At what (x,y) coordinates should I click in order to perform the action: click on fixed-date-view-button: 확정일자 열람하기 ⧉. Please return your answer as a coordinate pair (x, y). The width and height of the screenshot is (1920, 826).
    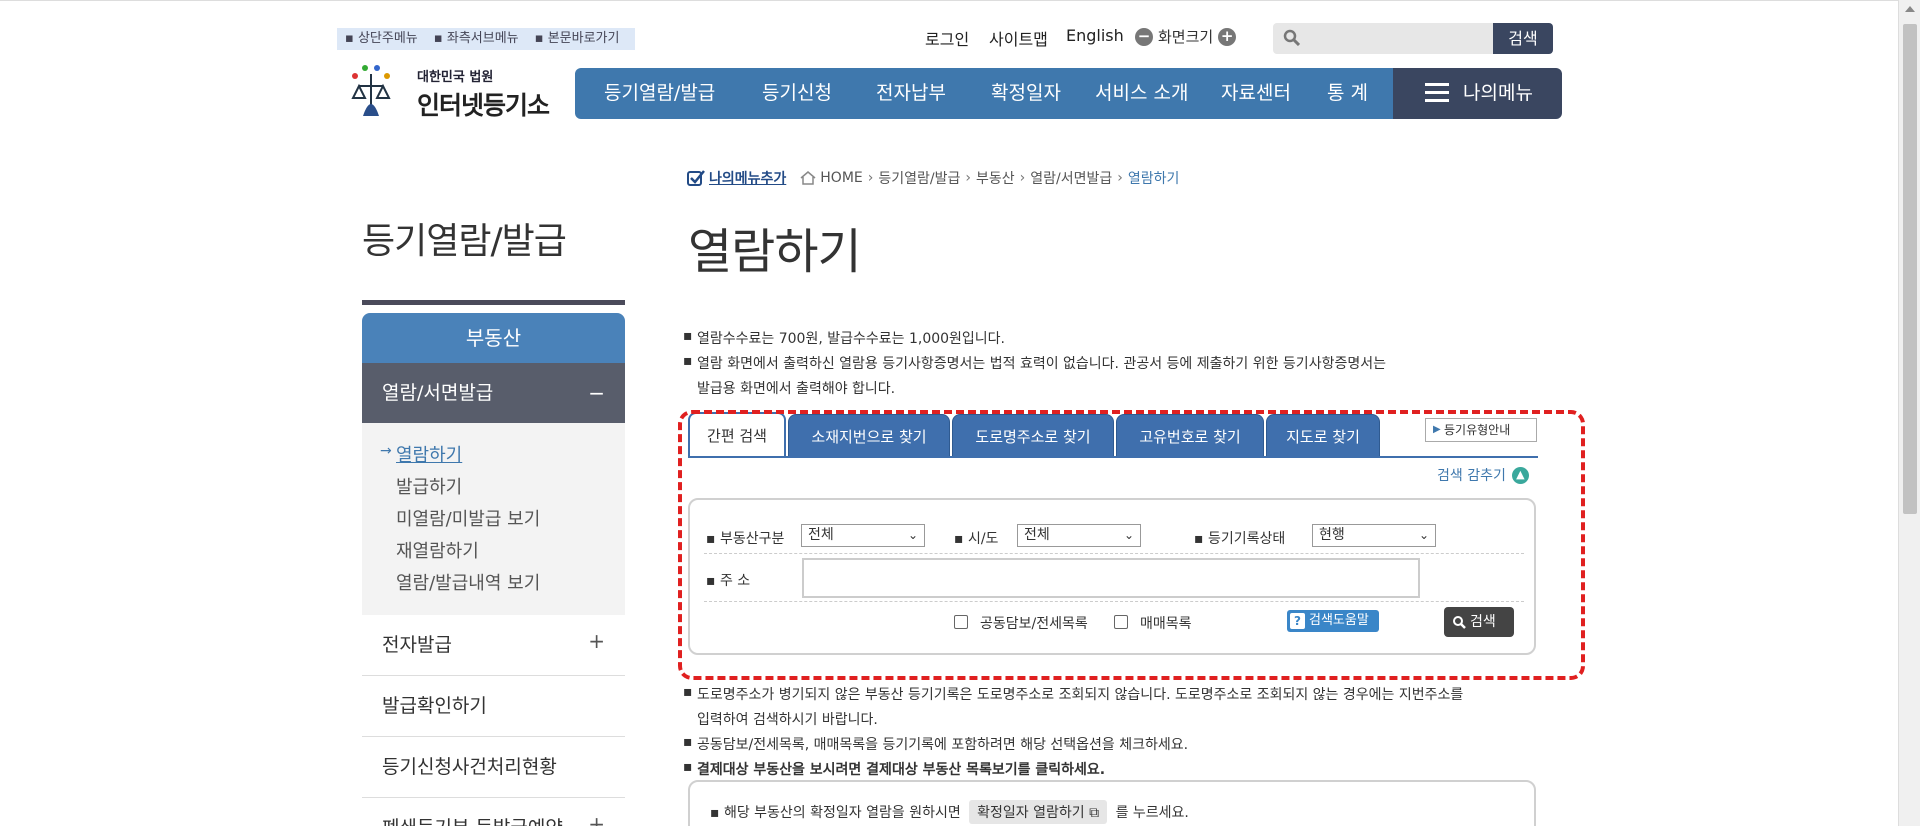
    Looking at the image, I should click on (1038, 812).